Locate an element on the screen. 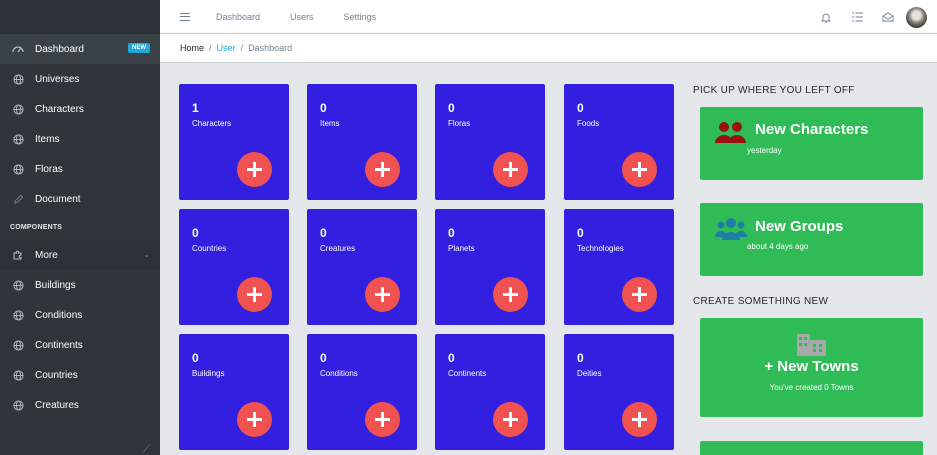 The width and height of the screenshot is (937, 455). breadcrumb-user: User is located at coordinates (226, 48).